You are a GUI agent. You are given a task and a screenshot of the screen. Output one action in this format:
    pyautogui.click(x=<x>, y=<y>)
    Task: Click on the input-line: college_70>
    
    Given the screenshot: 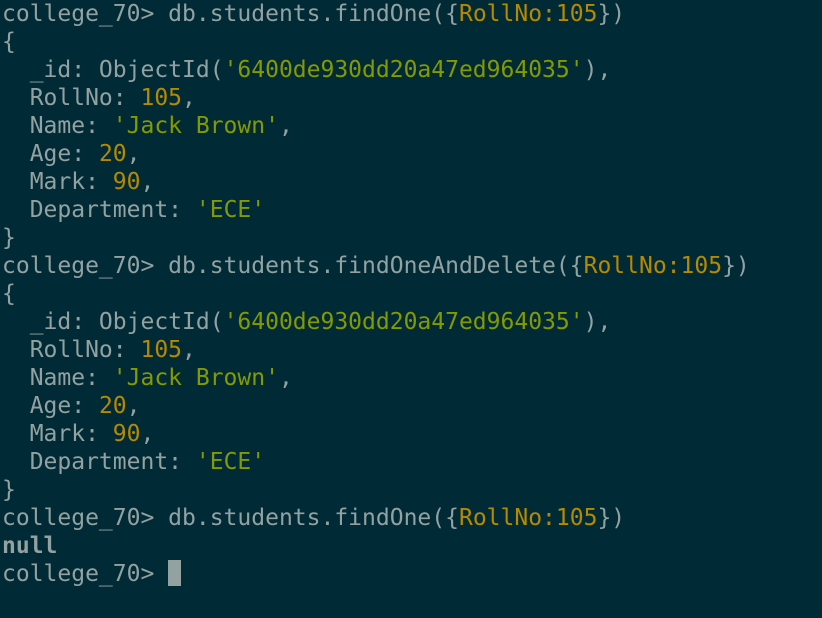 What is the action you would take?
    pyautogui.click(x=411, y=574)
    